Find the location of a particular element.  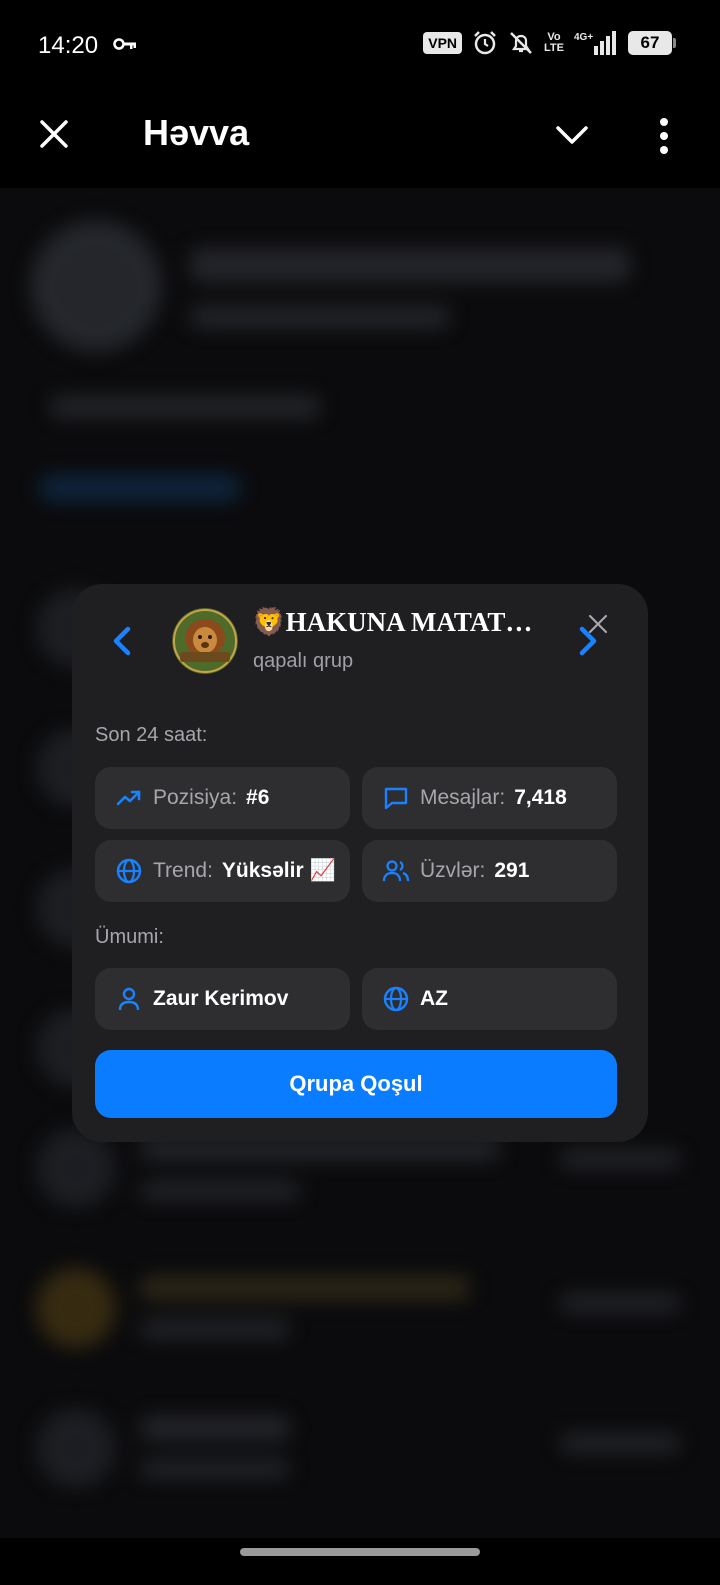

alarm-icon is located at coordinates (485, 43).